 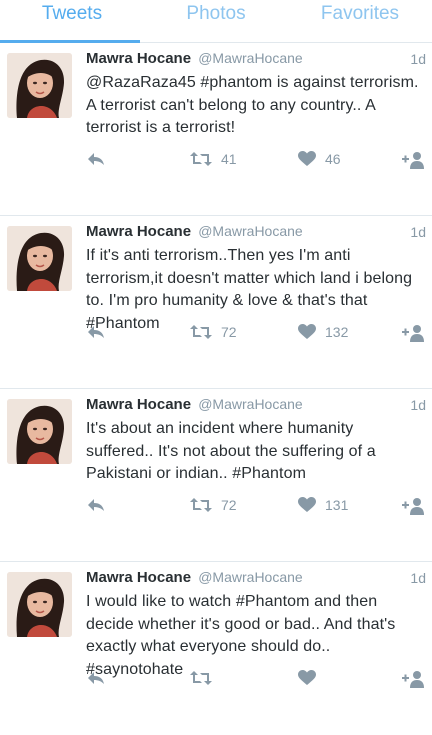 I want to click on retweet-button, so click(x=205, y=678).